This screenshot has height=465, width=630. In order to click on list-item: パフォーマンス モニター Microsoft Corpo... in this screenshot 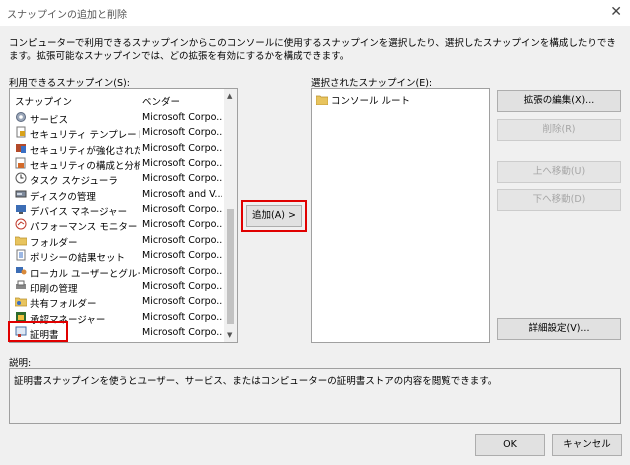, I will do `click(117, 225)`.